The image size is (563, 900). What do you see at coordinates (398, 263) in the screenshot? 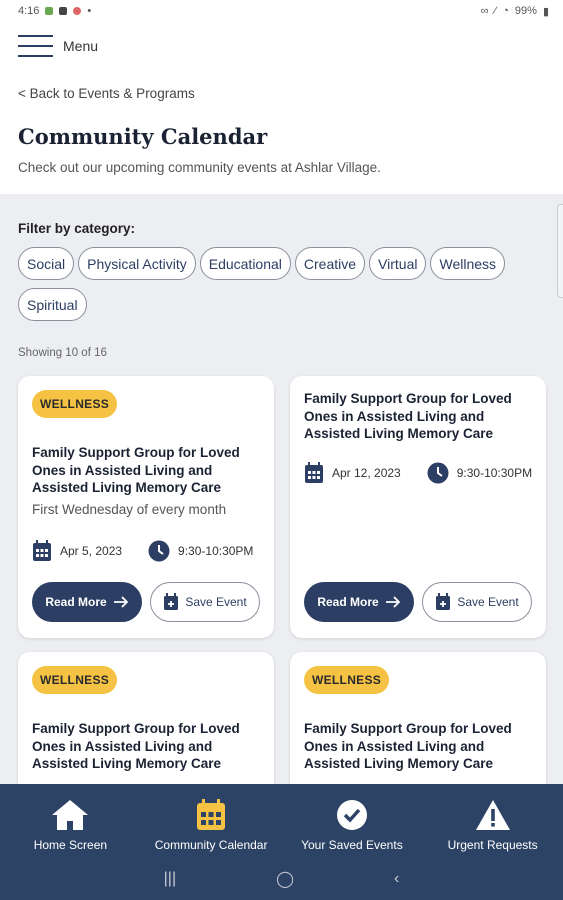
I see `chip-virtual: Virtual` at bounding box center [398, 263].